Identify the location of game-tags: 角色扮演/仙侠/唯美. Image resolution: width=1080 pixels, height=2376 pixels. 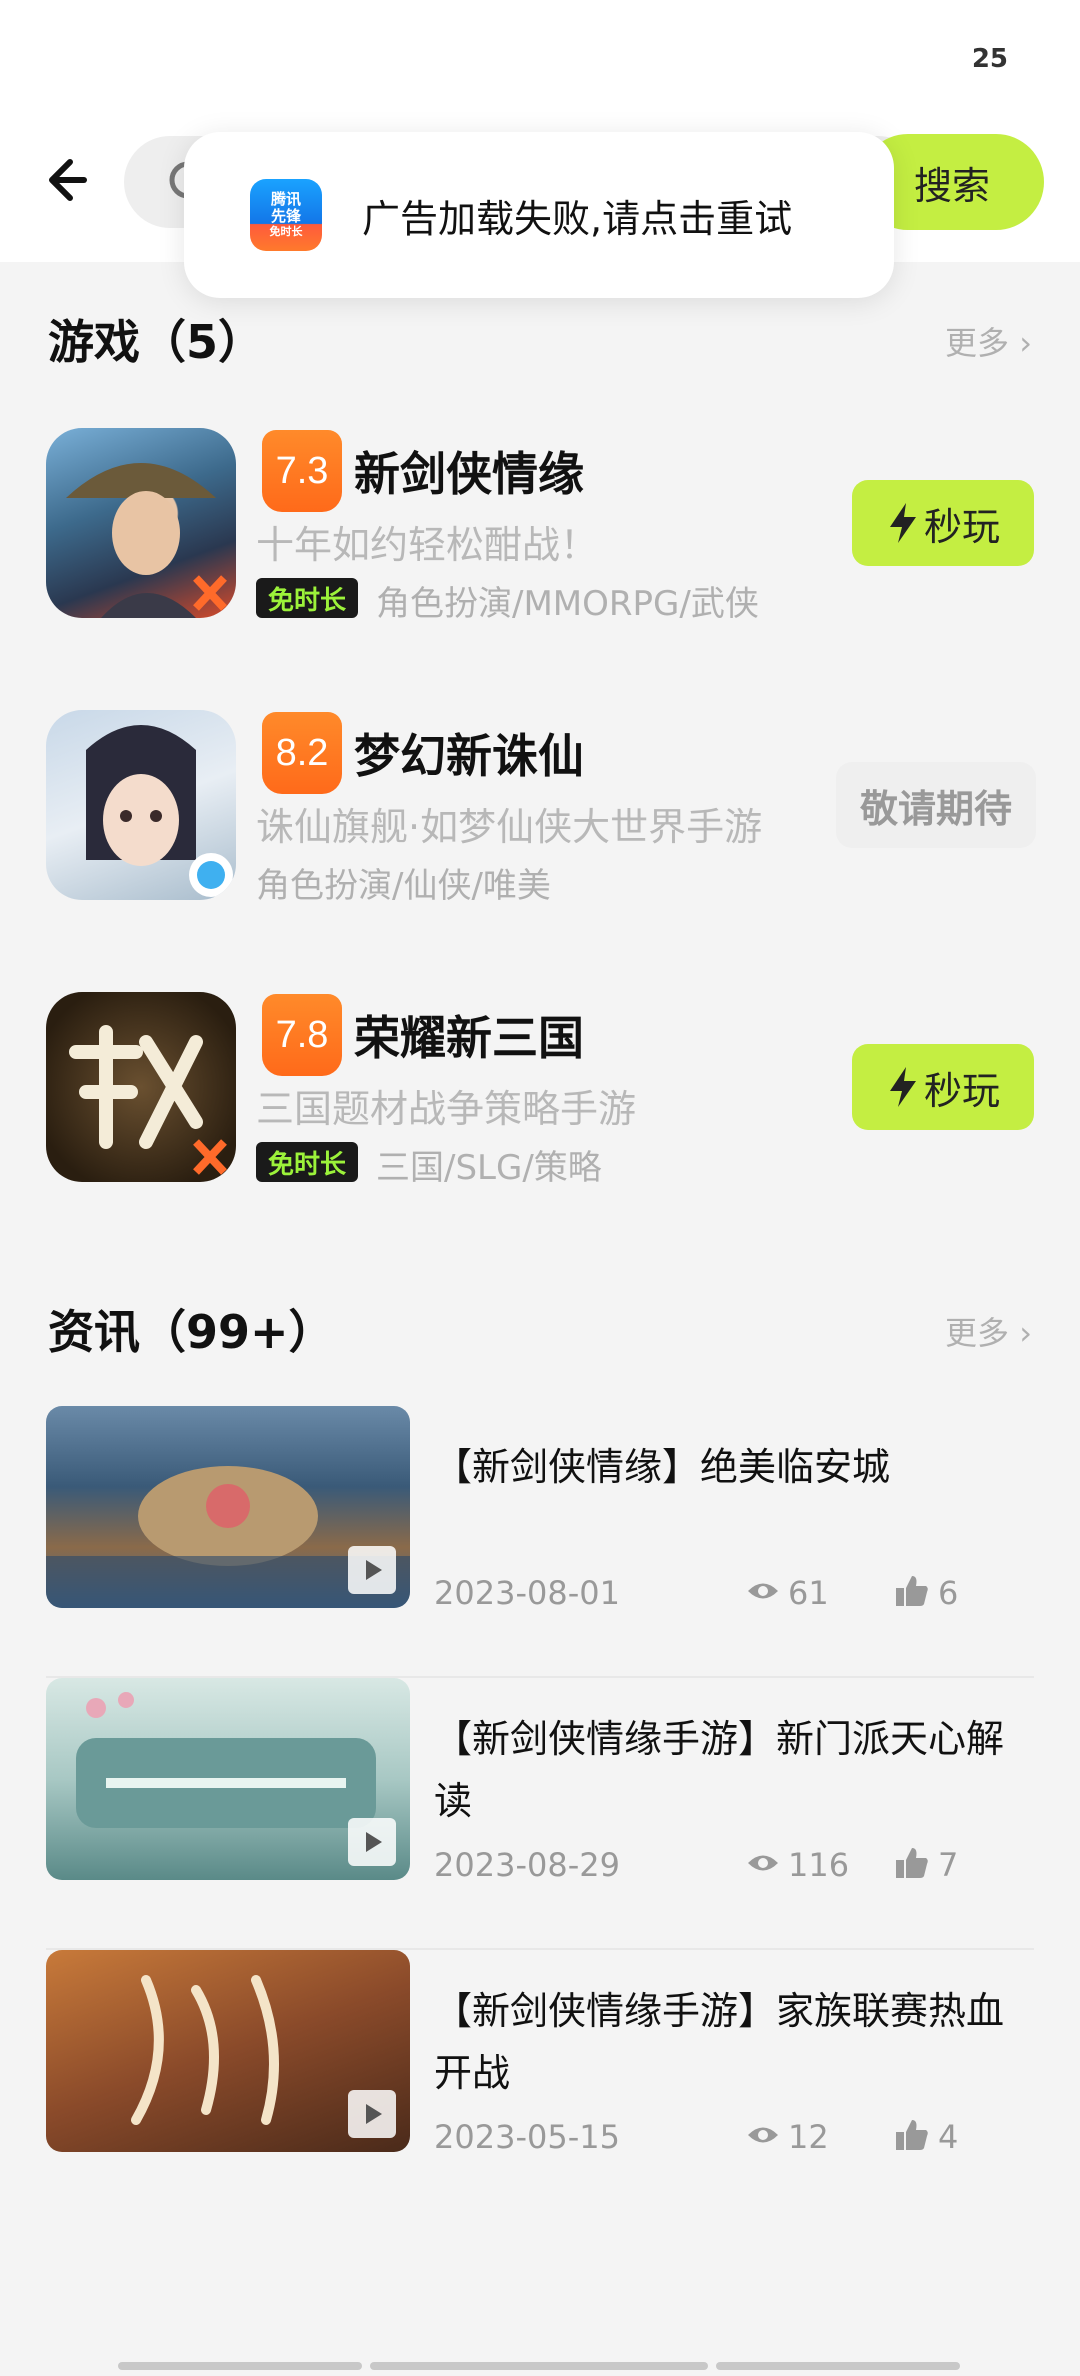
(403, 886).